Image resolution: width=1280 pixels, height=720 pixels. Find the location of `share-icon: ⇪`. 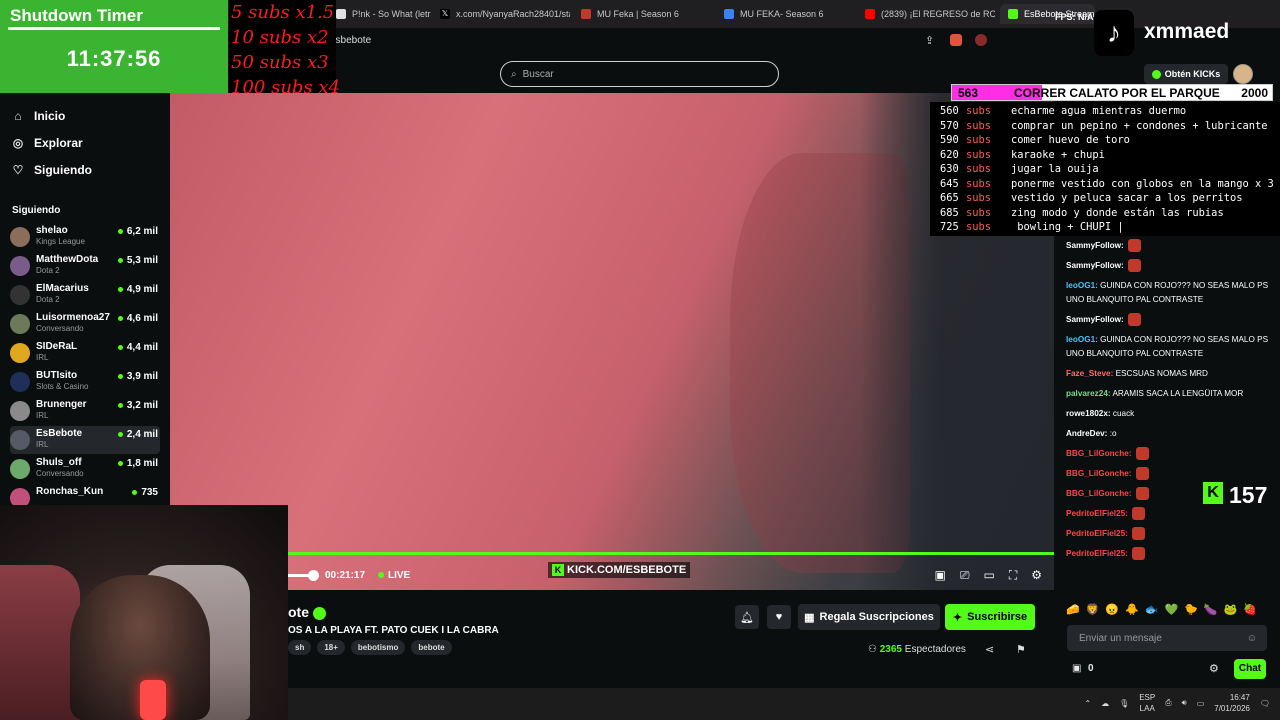

share-icon: ⇪ is located at coordinates (929, 40).